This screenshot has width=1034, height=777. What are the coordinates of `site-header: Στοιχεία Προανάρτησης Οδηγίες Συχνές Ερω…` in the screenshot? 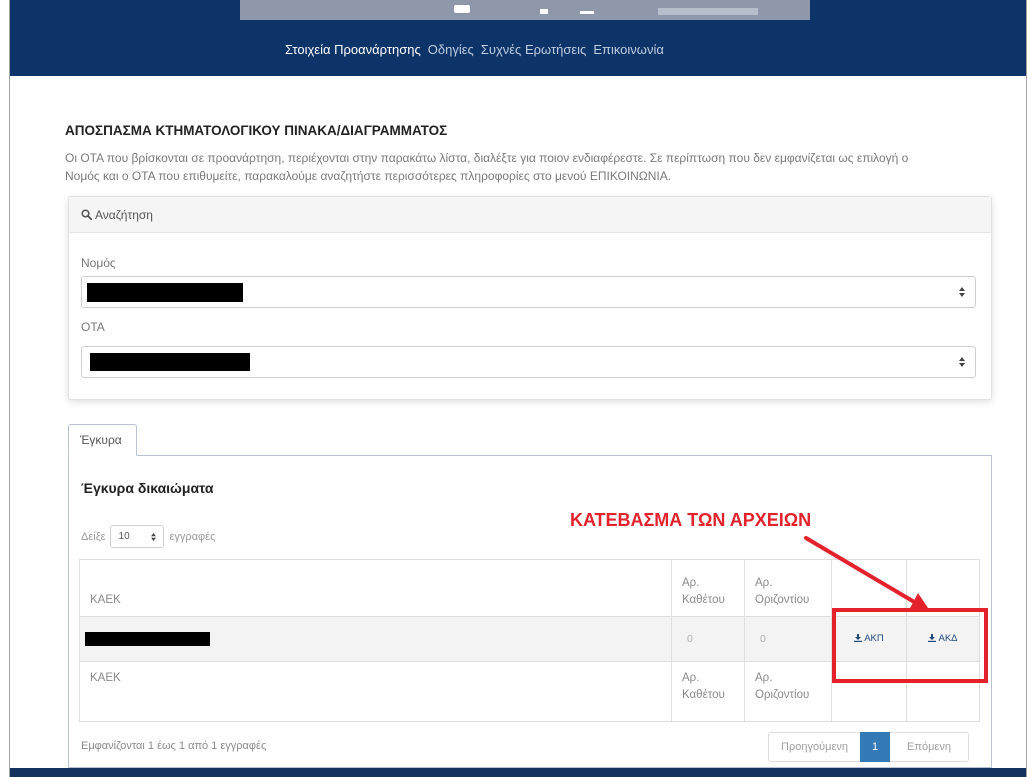 It's located at (518, 38).